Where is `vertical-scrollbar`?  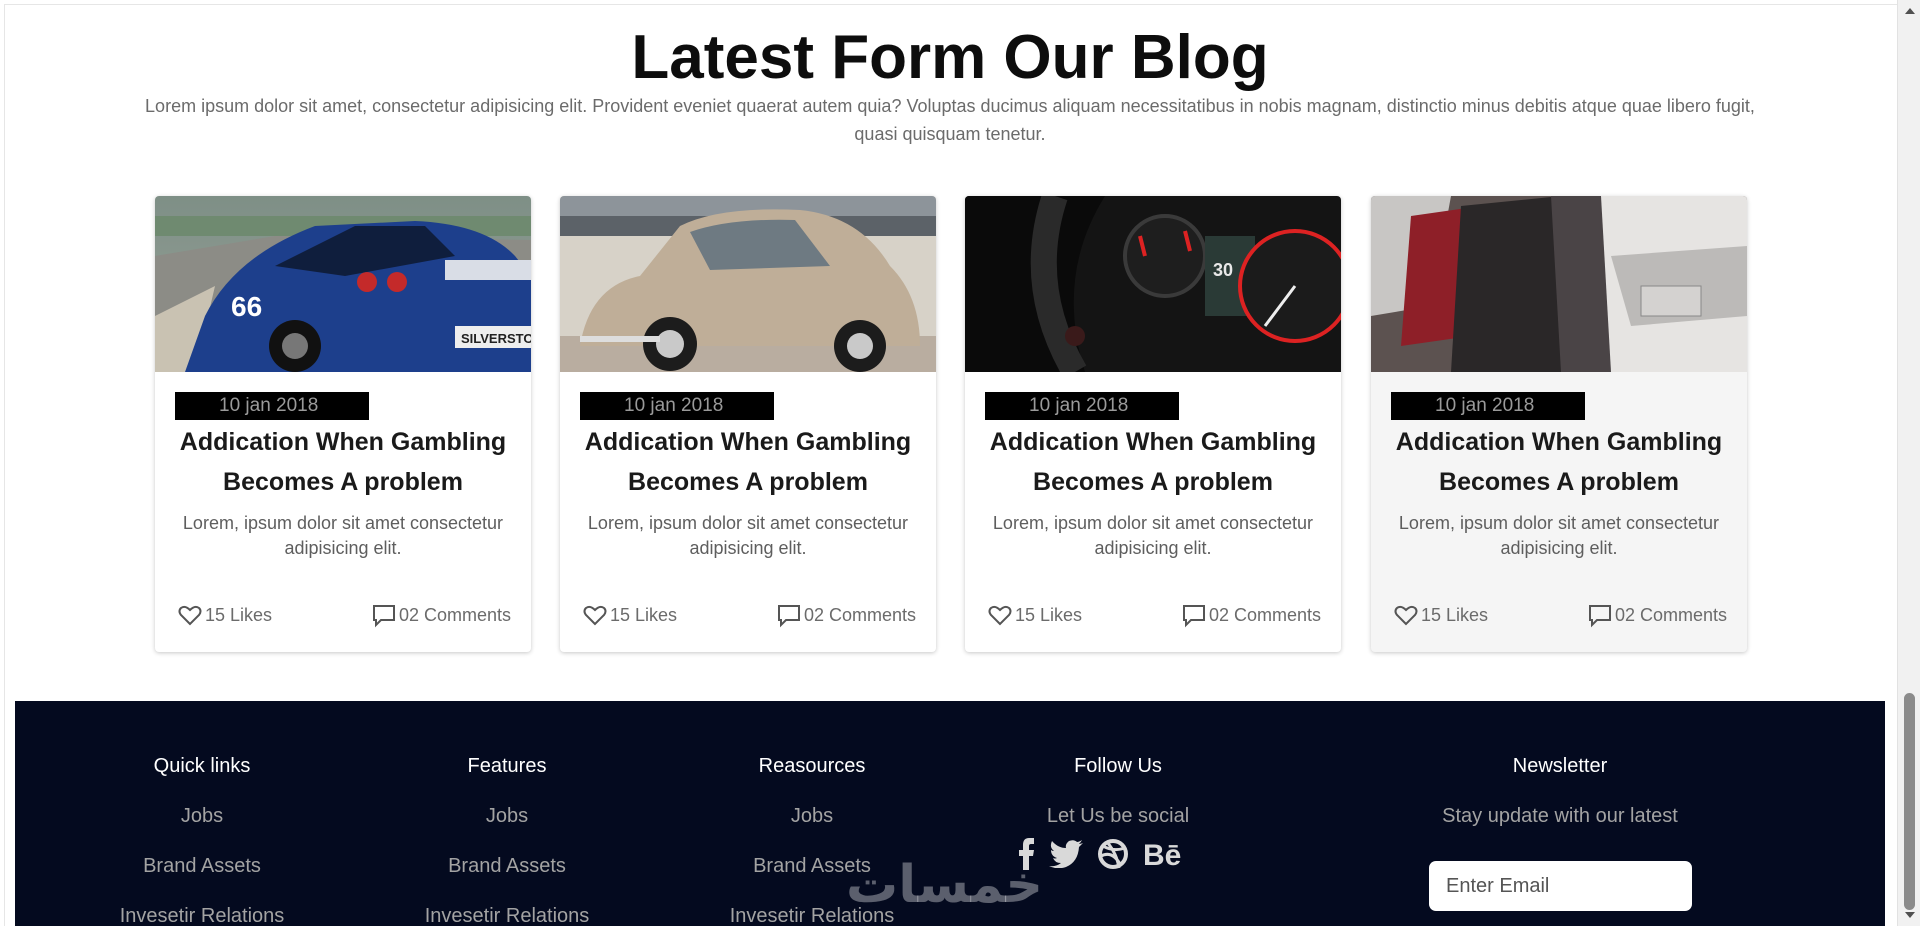
vertical-scrollbar is located at coordinates (1908, 463).